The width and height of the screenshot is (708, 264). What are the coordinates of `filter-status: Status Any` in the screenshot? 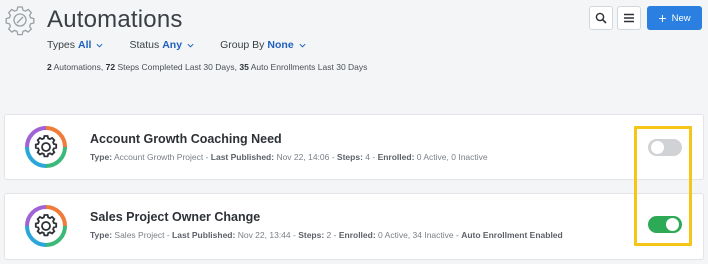 It's located at (161, 45).